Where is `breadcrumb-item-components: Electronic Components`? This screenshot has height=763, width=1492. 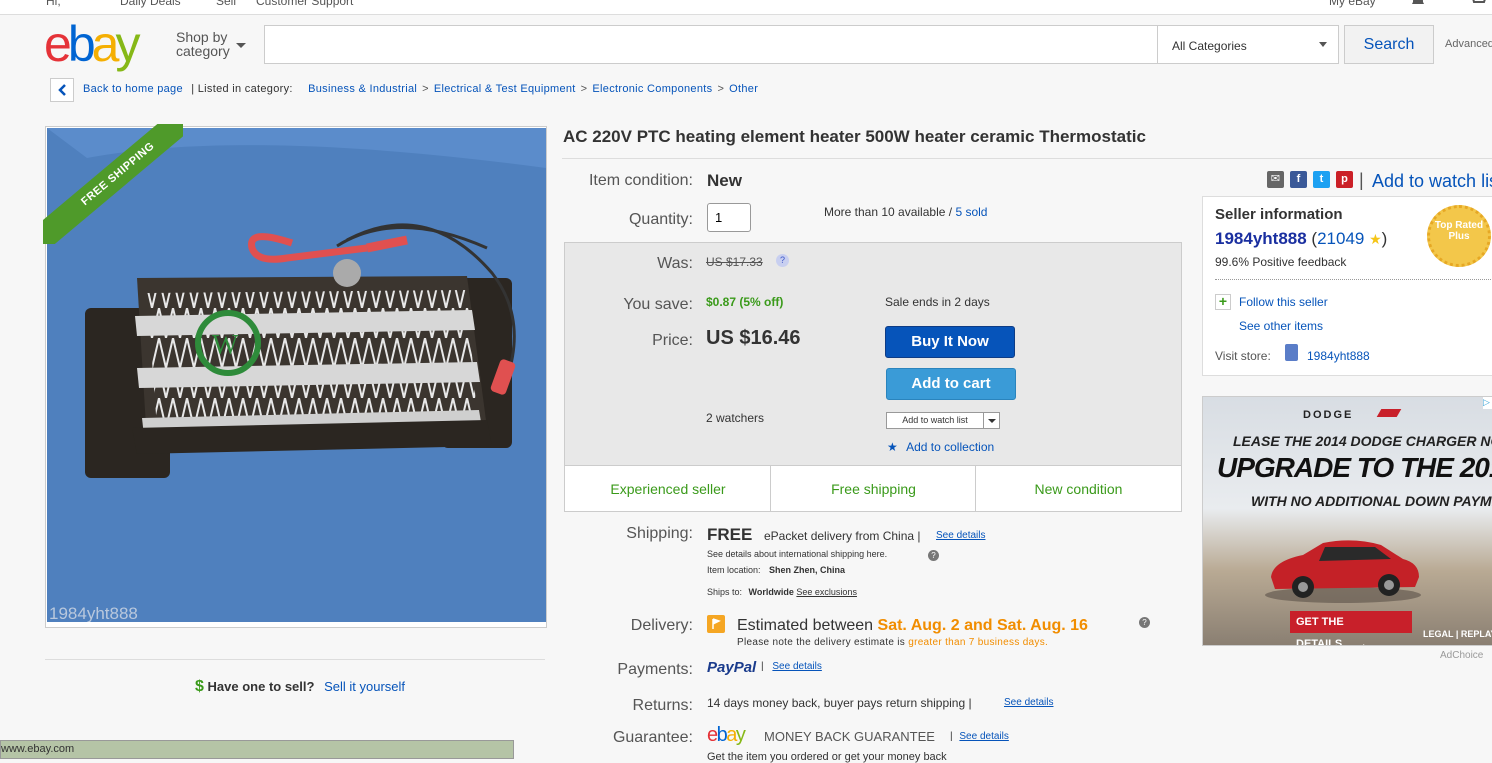 breadcrumb-item-components: Electronic Components is located at coordinates (652, 89).